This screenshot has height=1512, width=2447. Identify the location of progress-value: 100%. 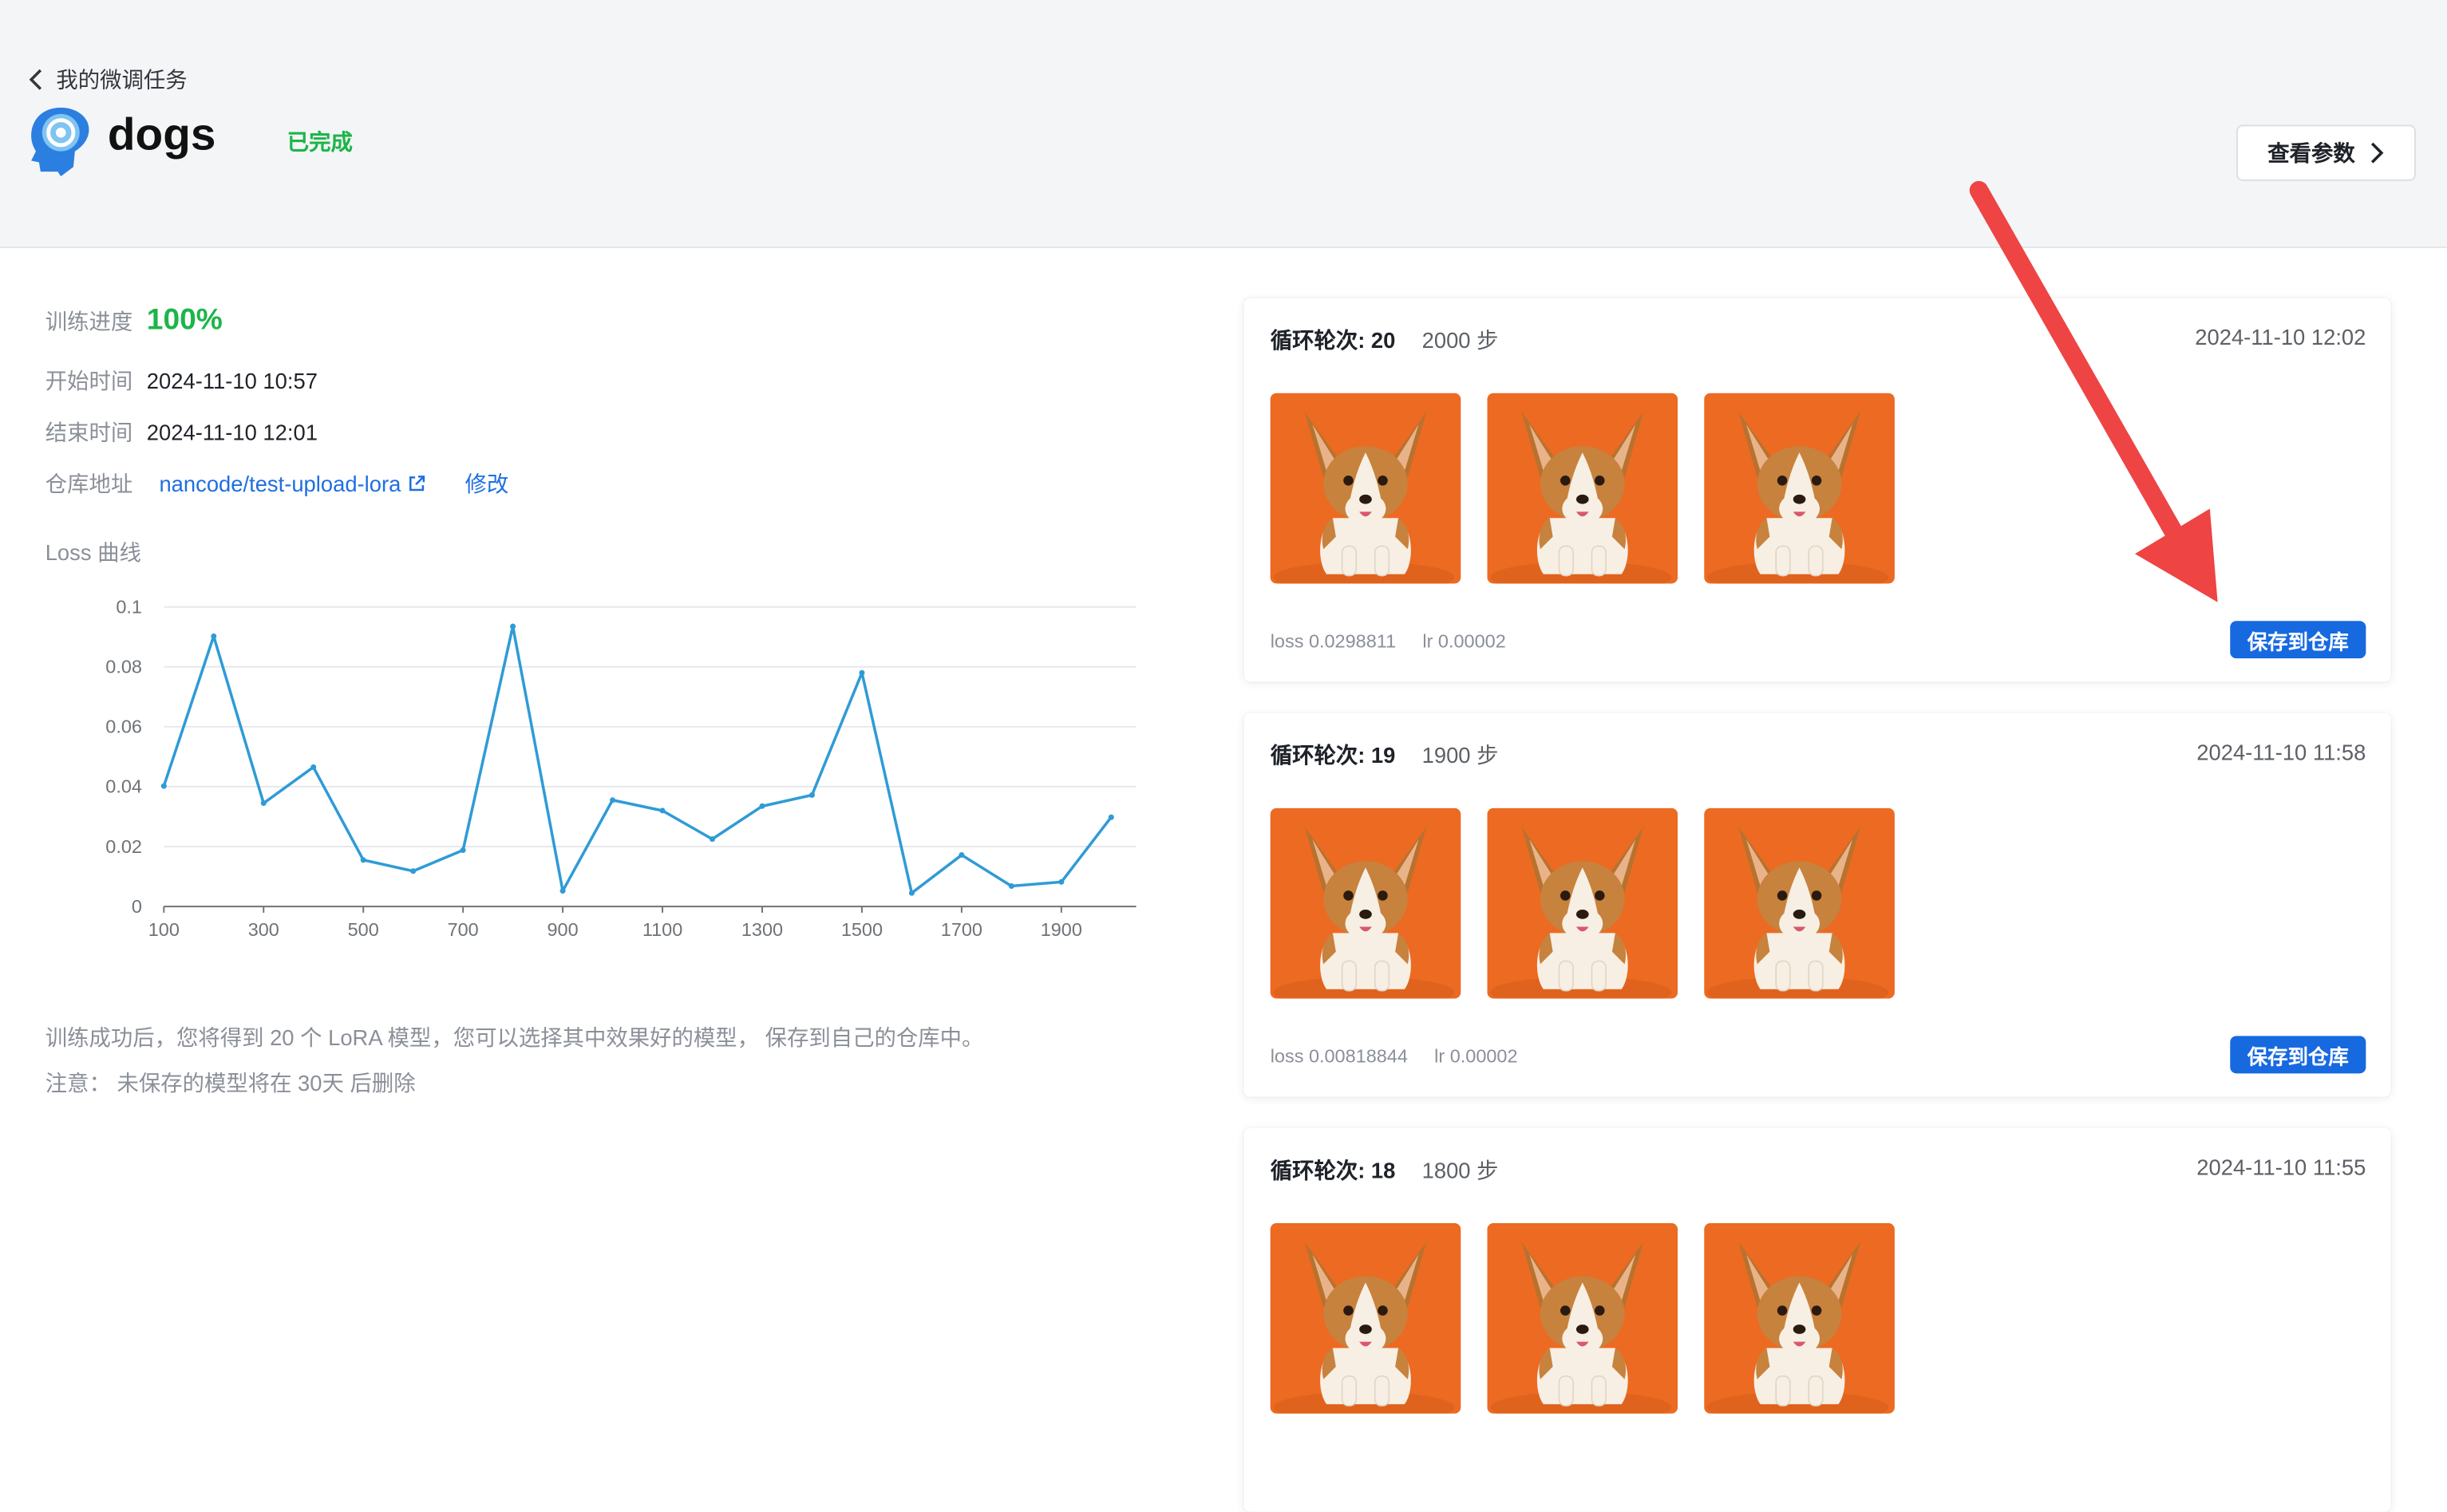
(185, 321).